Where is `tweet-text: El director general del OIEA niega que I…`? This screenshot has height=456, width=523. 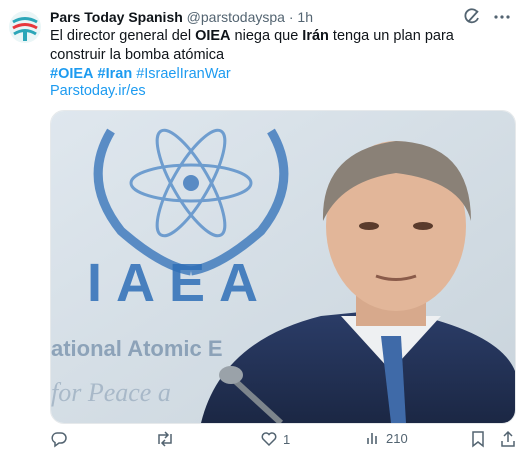
tweet-text: El director general del OIEA niega que I… is located at coordinates (281, 46).